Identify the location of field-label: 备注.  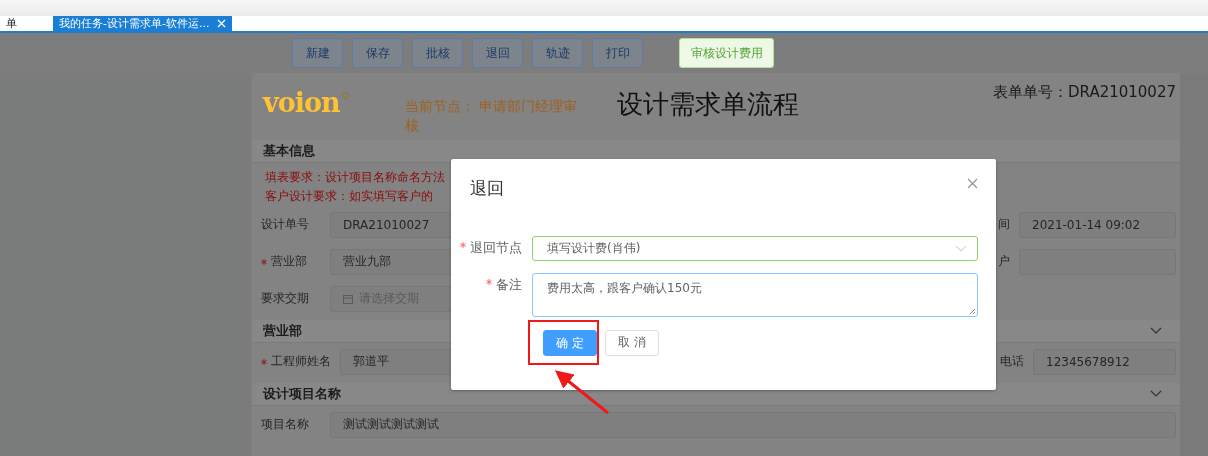
(509, 284).